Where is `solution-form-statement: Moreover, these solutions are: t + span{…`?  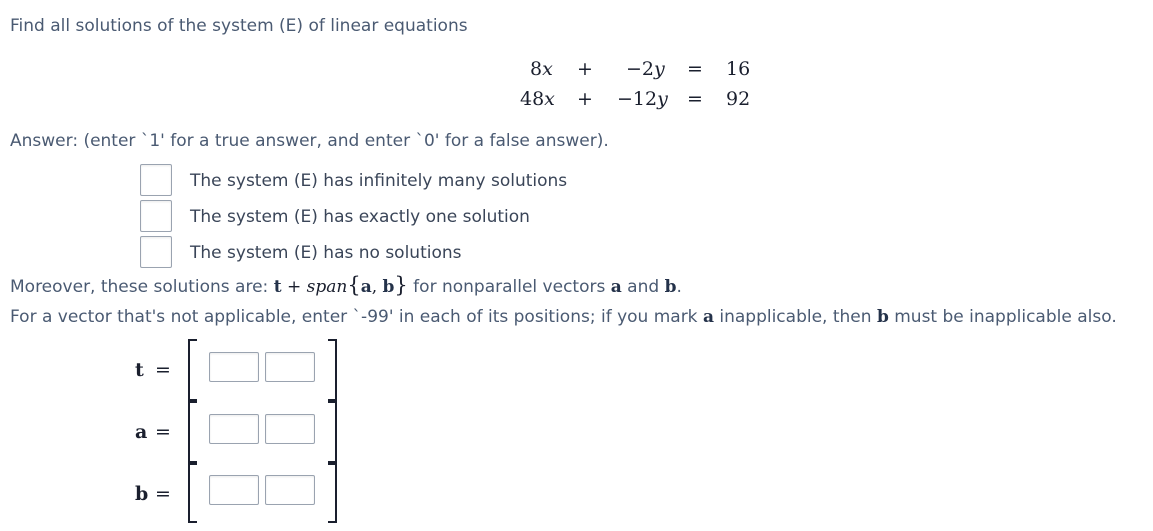 solution-form-statement: Moreover, these solutions are: t + span{… is located at coordinates (346, 285).